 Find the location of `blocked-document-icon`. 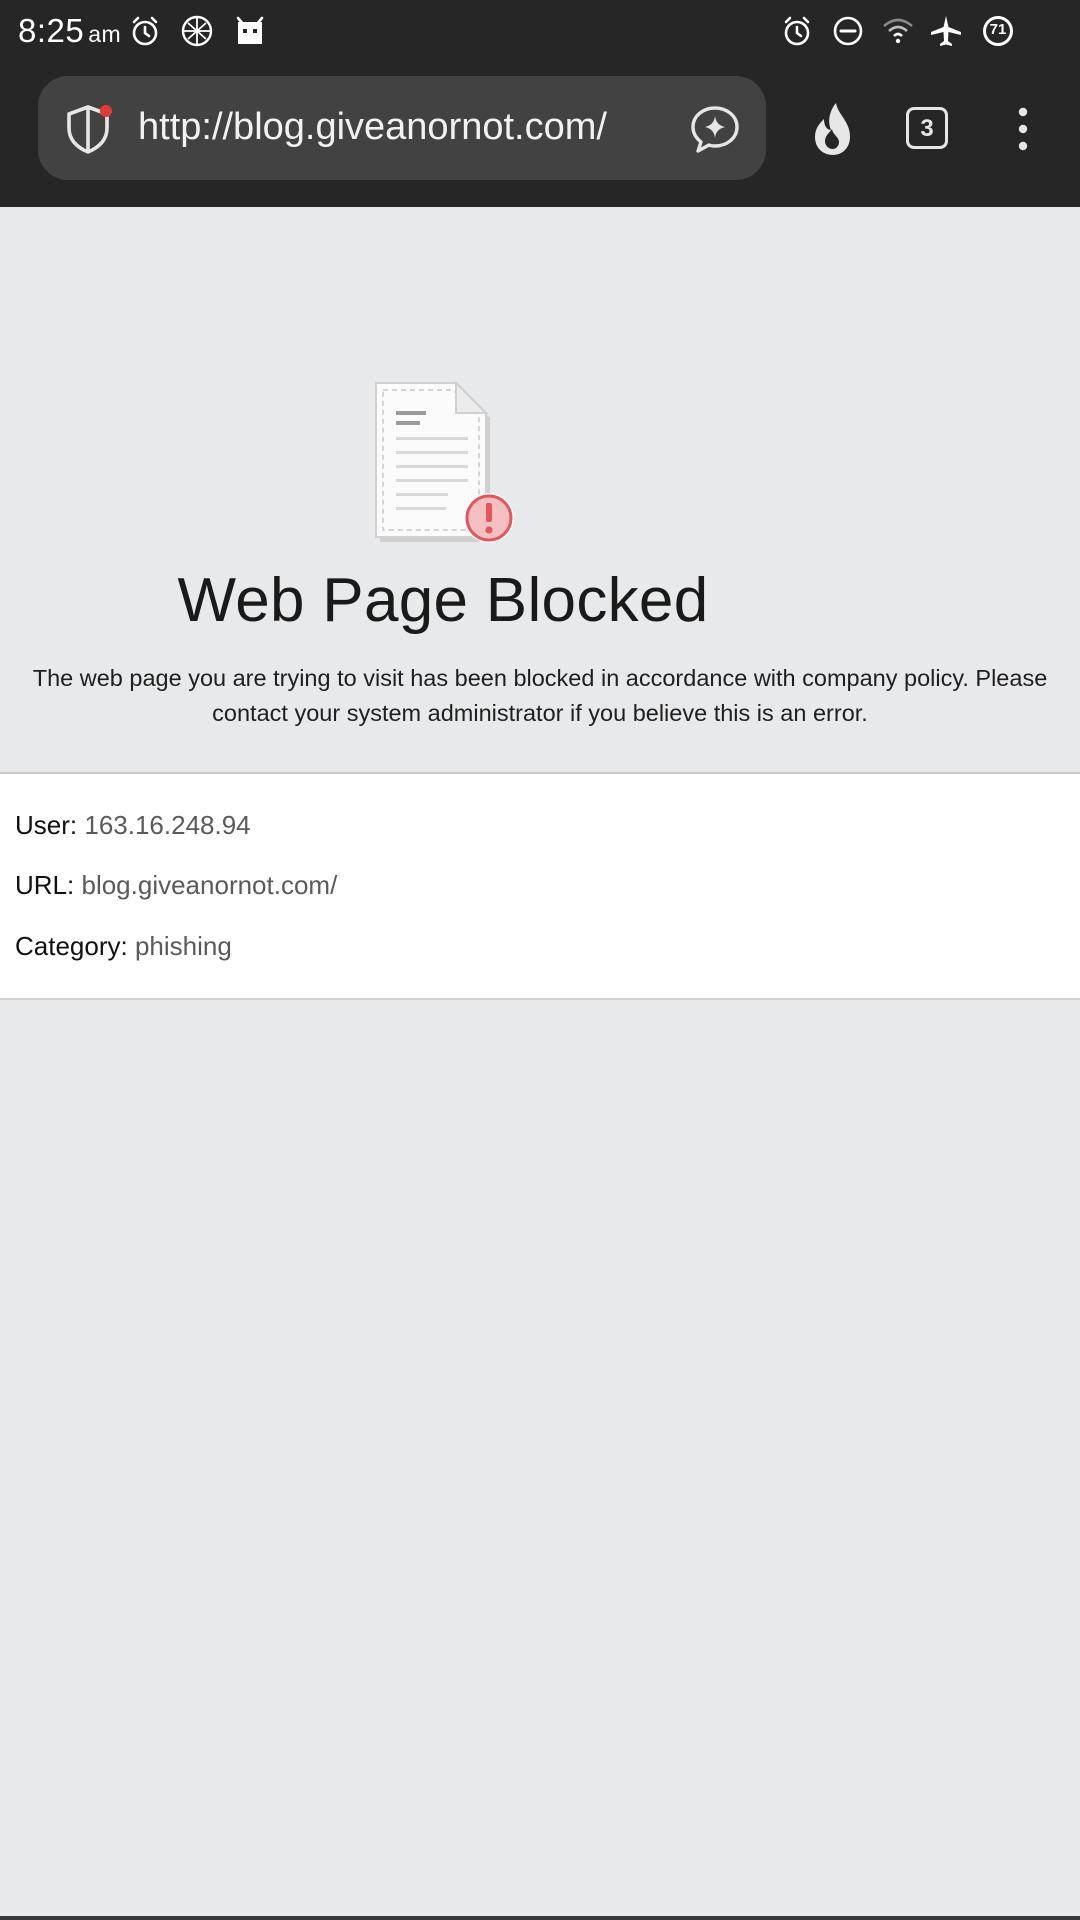

blocked-document-icon is located at coordinates (444, 461).